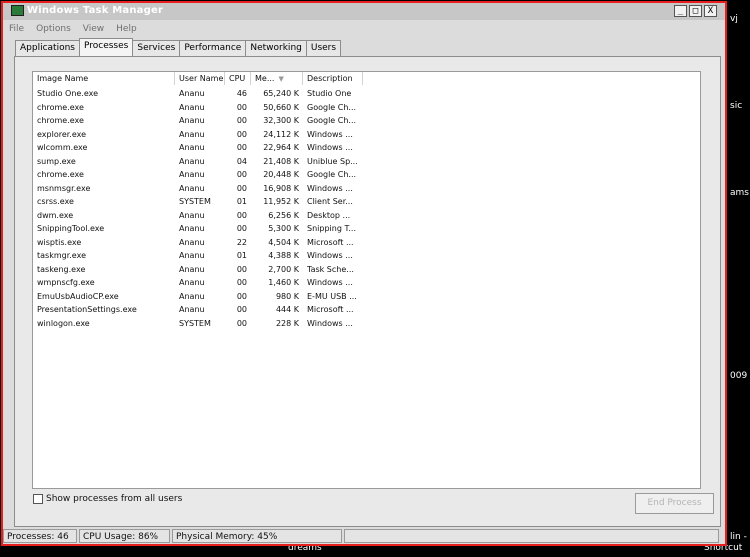  What do you see at coordinates (674, 503) in the screenshot?
I see `end-process-button: End Process` at bounding box center [674, 503].